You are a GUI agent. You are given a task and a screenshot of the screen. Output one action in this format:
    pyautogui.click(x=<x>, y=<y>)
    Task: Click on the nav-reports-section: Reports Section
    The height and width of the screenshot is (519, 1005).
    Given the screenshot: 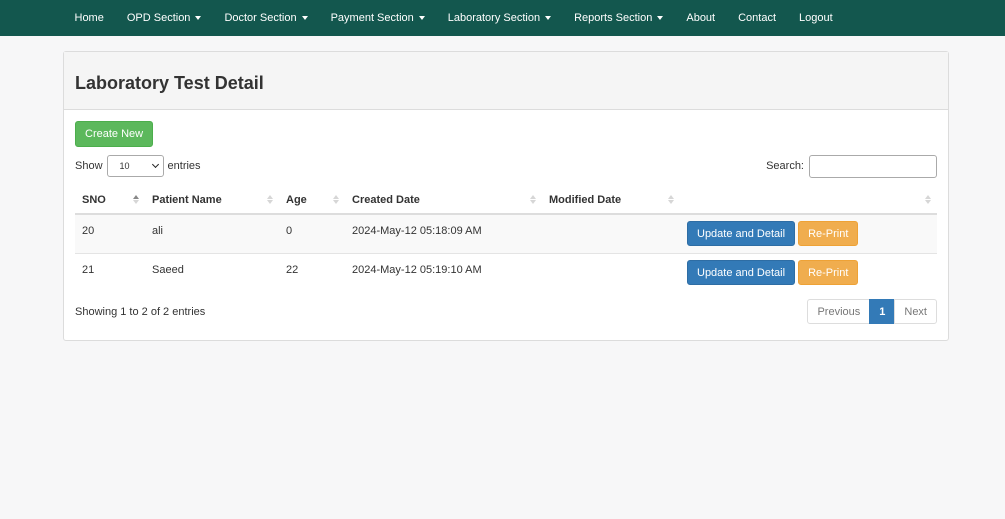 What is the action you would take?
    pyautogui.click(x=619, y=18)
    